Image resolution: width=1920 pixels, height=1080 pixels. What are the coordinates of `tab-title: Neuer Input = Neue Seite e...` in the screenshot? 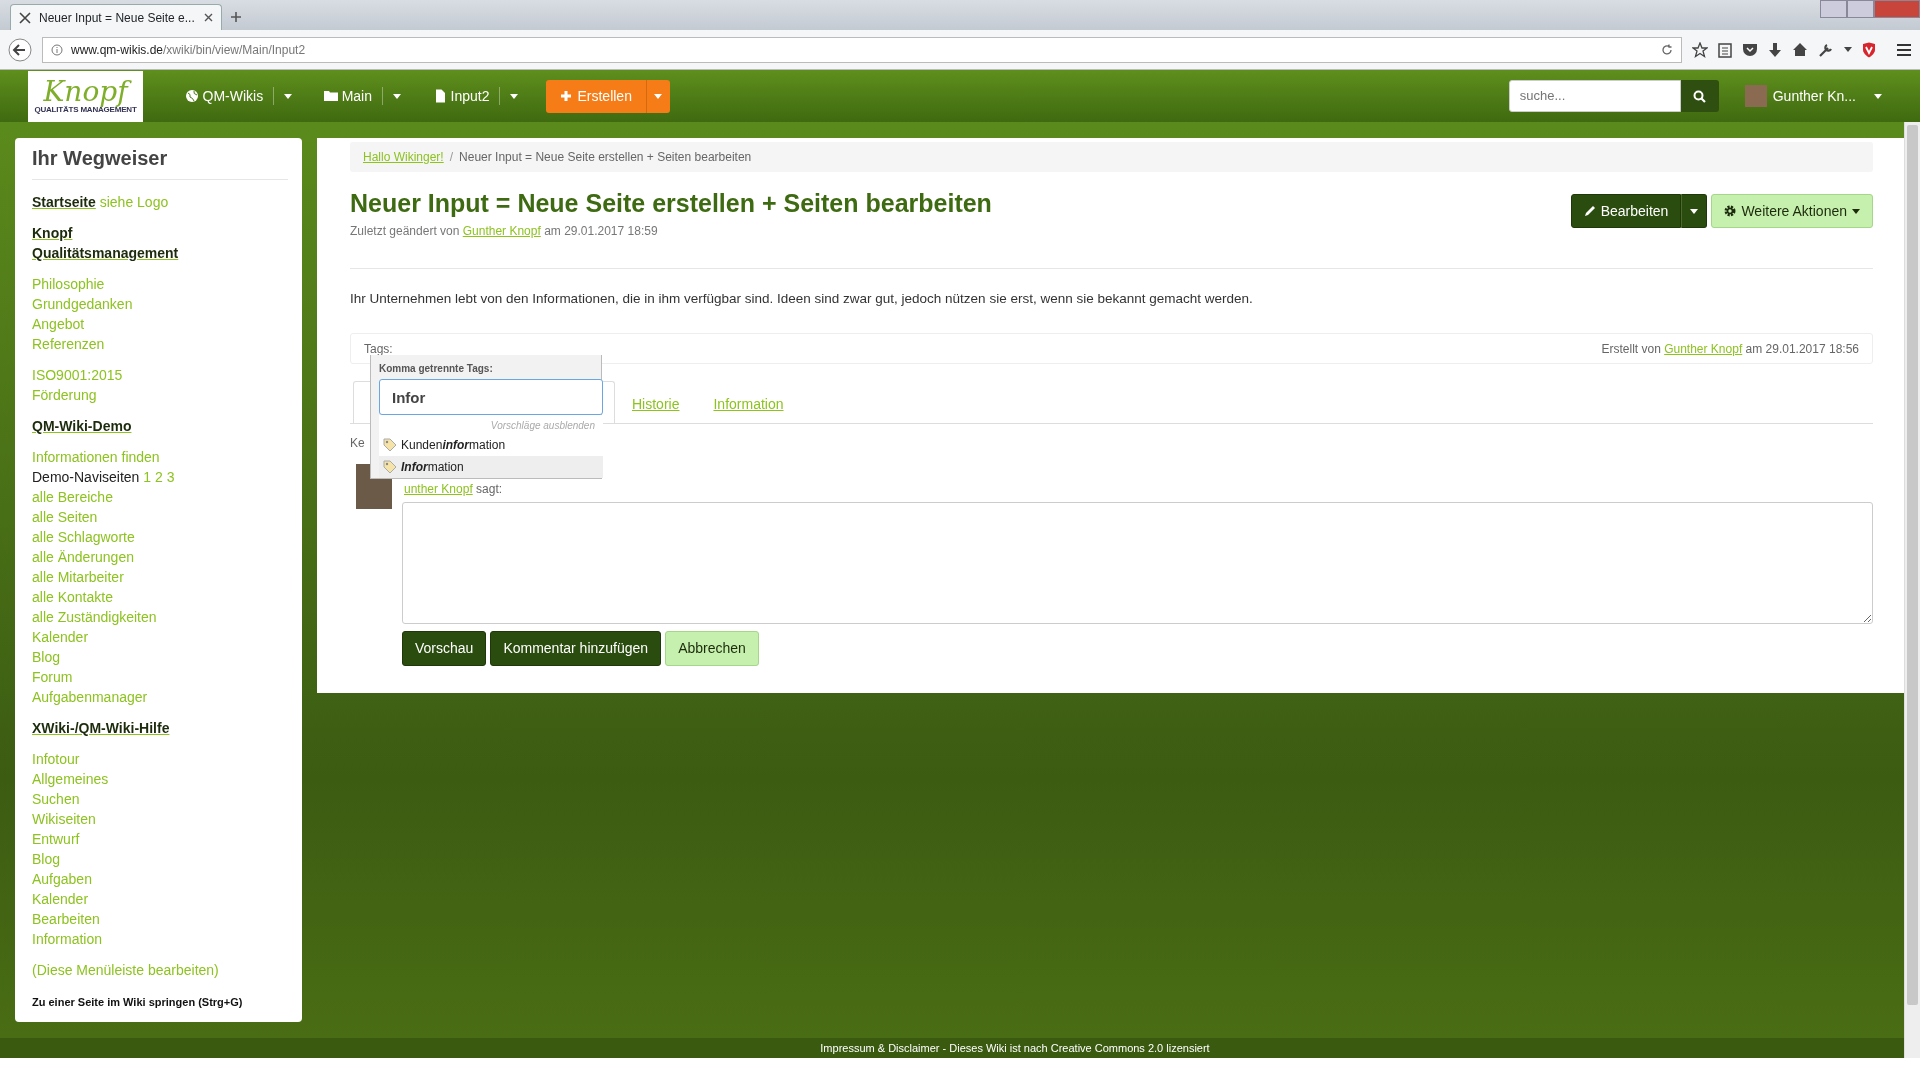 It's located at (117, 18).